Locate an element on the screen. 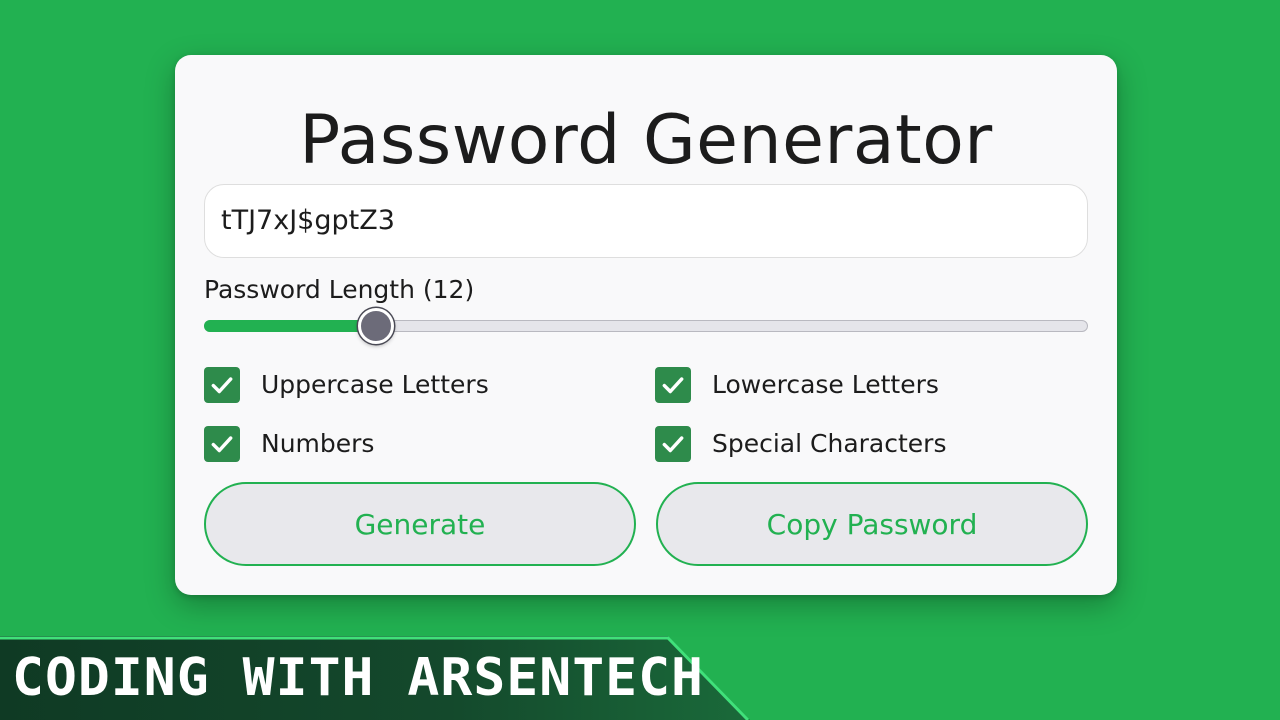  special-characters-label: Special Characters is located at coordinates (829, 443).